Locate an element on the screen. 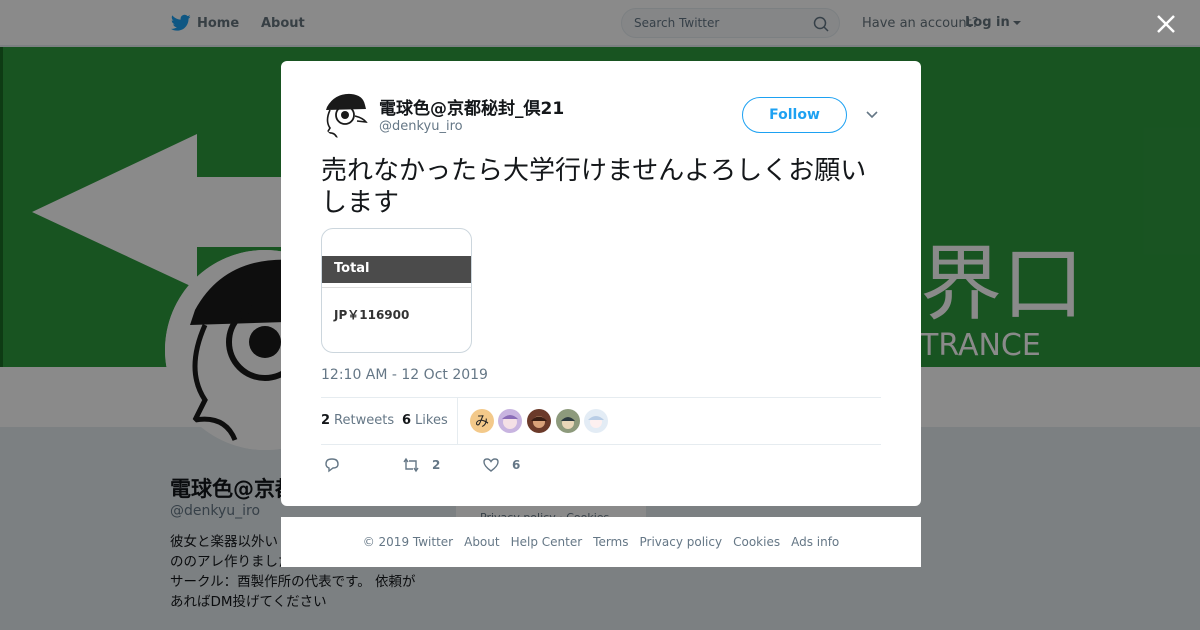  reply-button is located at coordinates (338, 465).